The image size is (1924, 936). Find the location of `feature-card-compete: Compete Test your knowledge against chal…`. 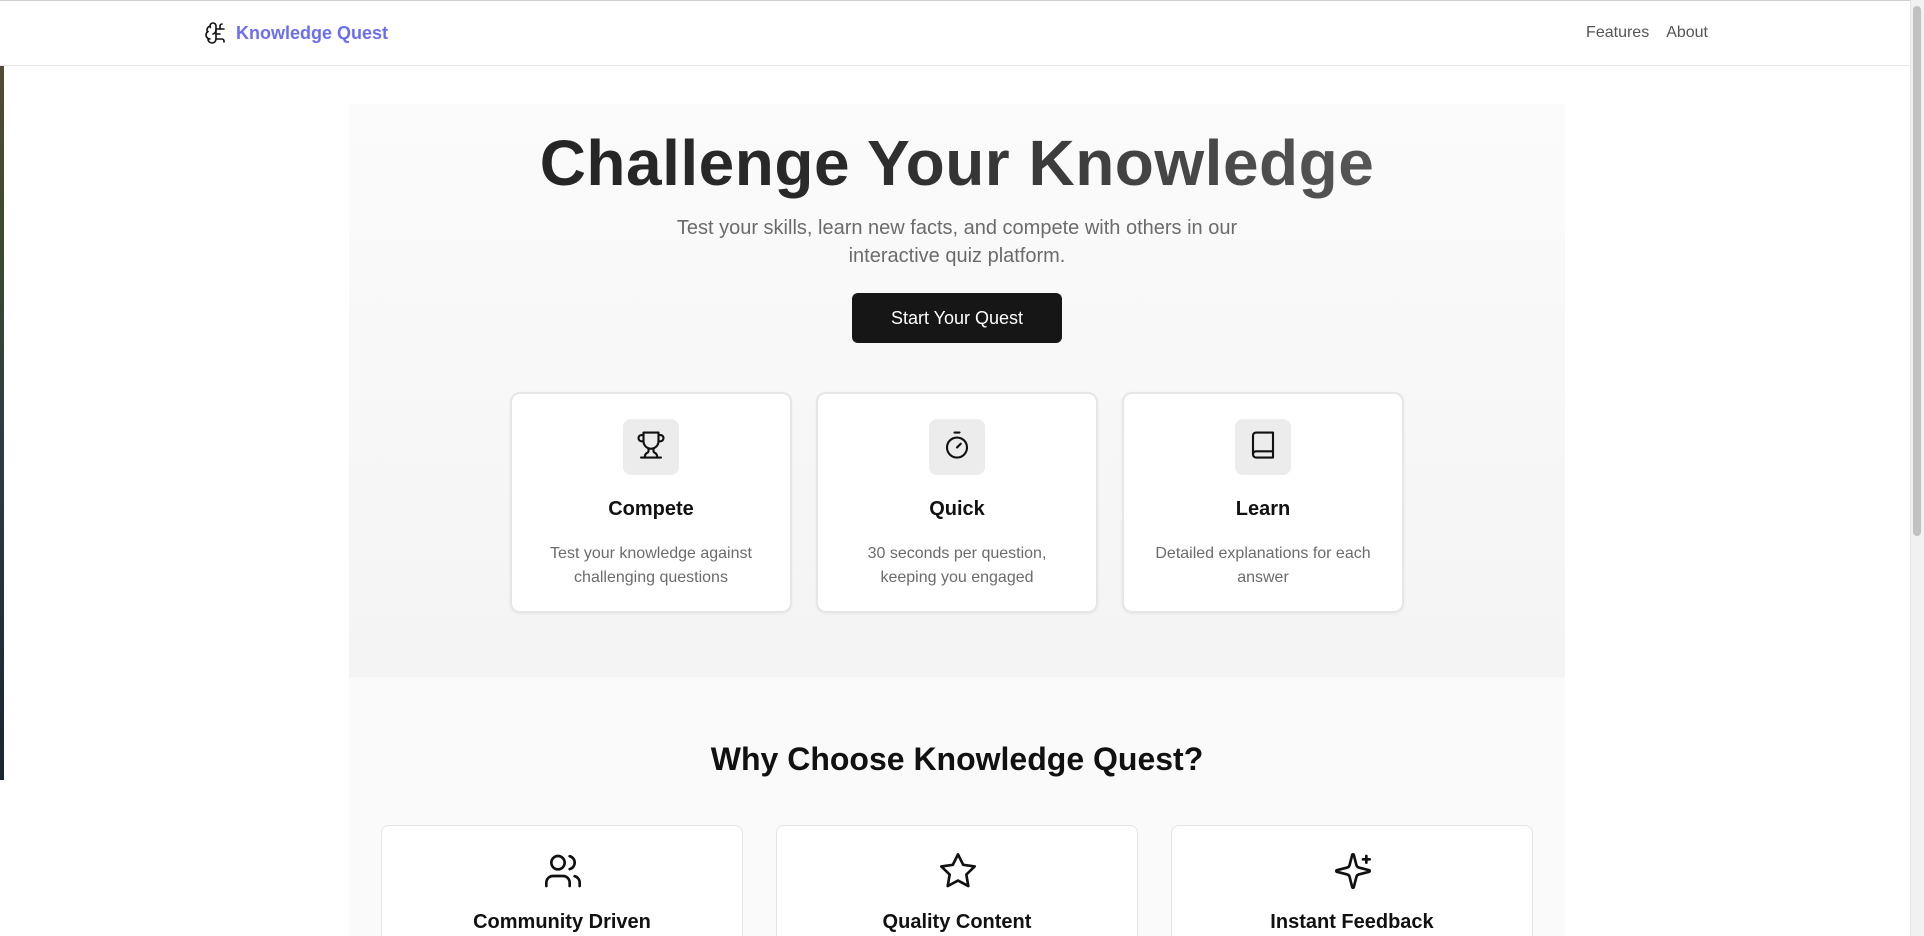

feature-card-compete: Compete Test your knowledge against chal… is located at coordinates (651, 502).